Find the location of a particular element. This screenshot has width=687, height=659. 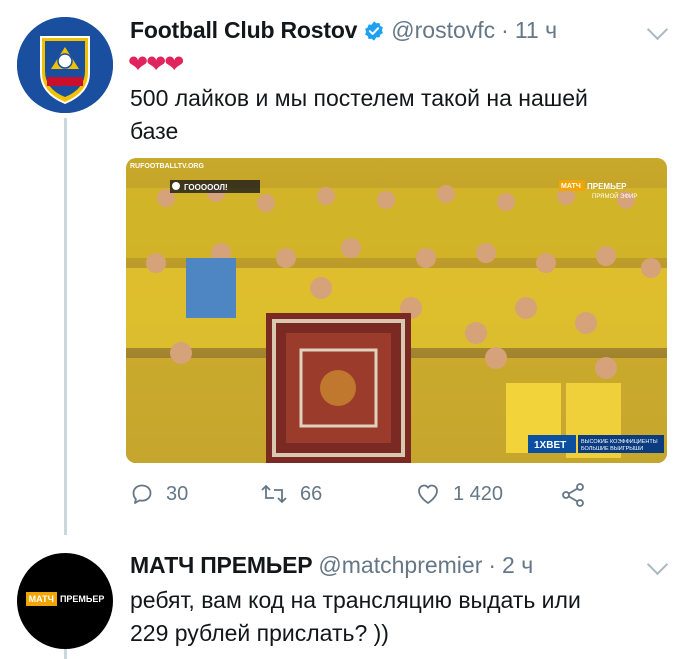

svg-text: ПРЯМОЙ ЭФИР is located at coordinates (614, 196).